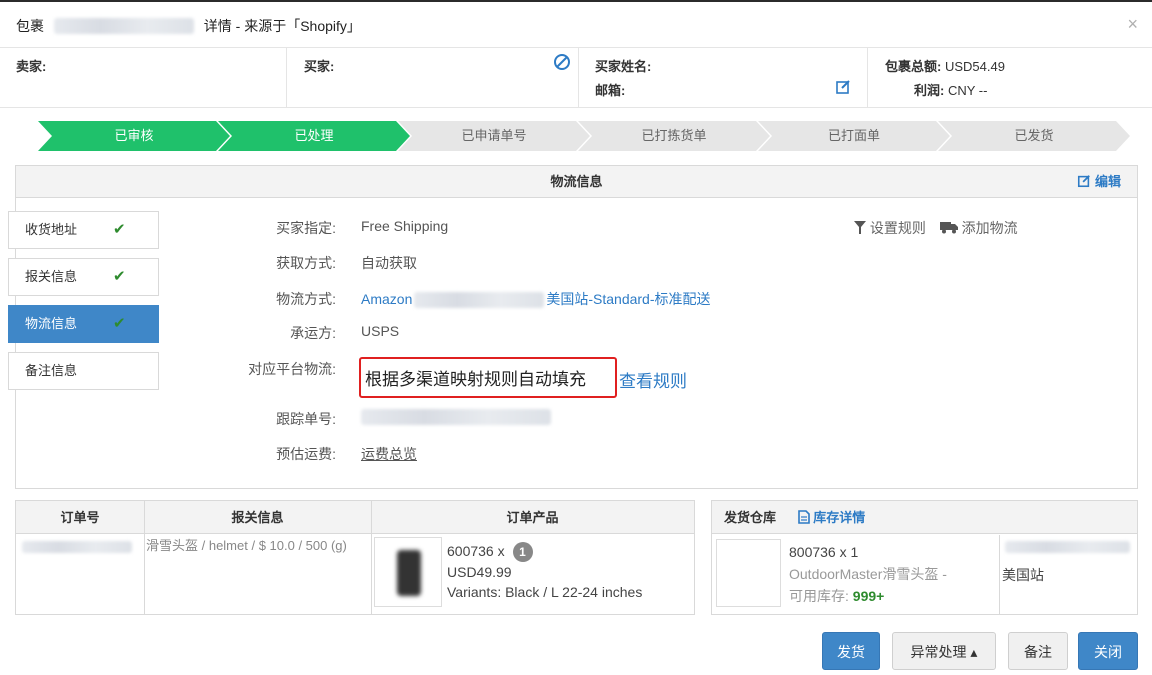  I want to click on shipping-method-link: Amazon 美国站-Standard-标准配送, so click(536, 299).